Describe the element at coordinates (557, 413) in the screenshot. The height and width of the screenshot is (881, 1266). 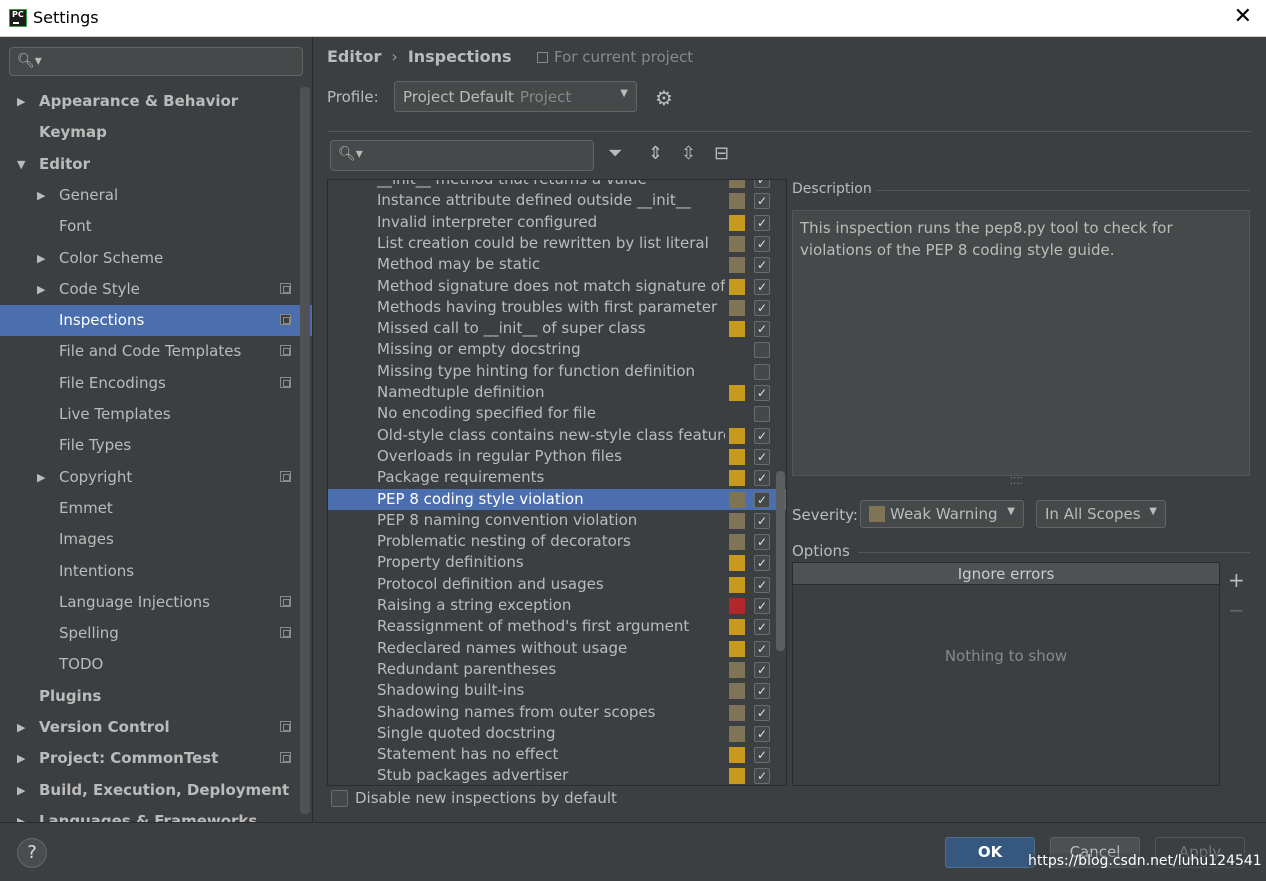
I see `inspection-row: No encoding specified for file` at that location.